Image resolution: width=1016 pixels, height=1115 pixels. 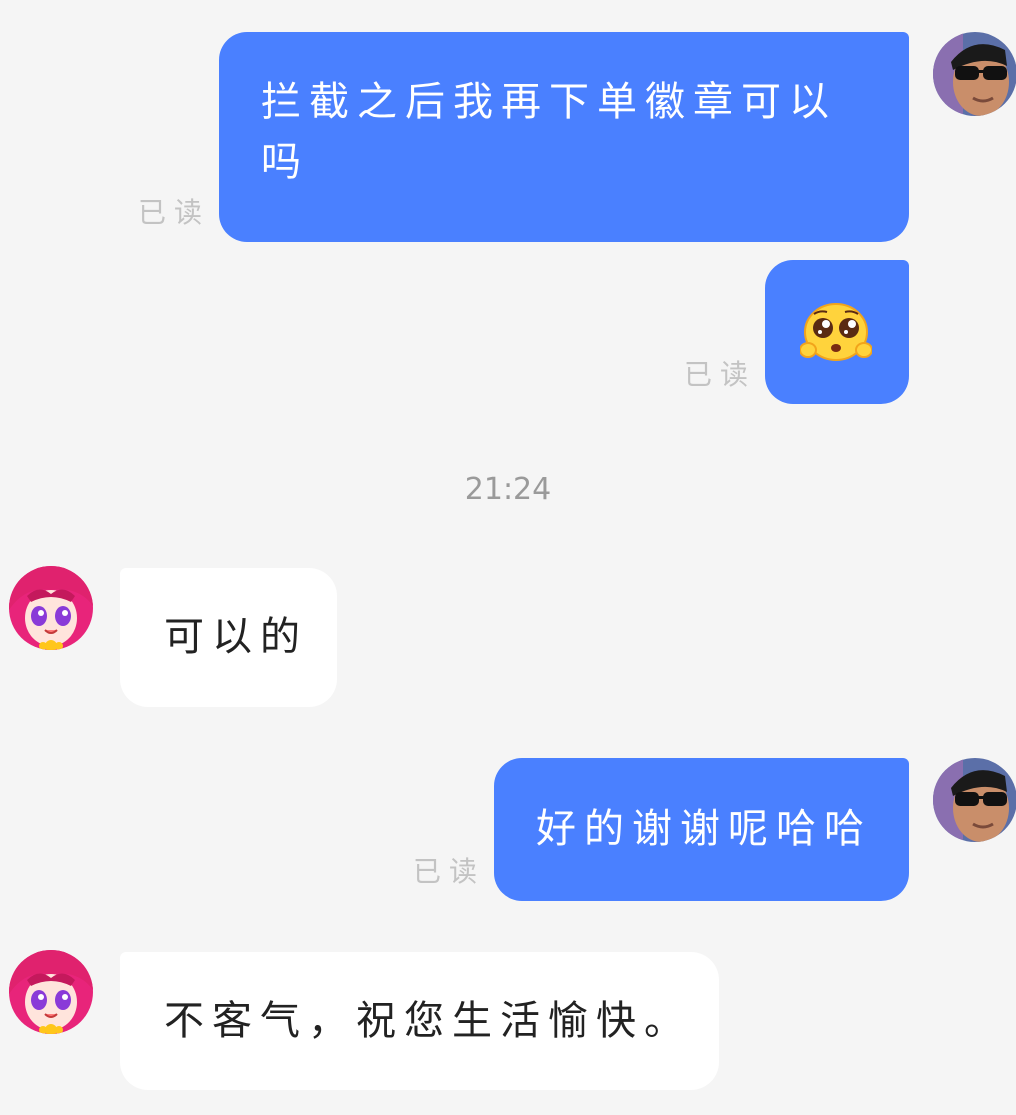 I want to click on message-timestamp: 21:24, so click(x=508, y=489).